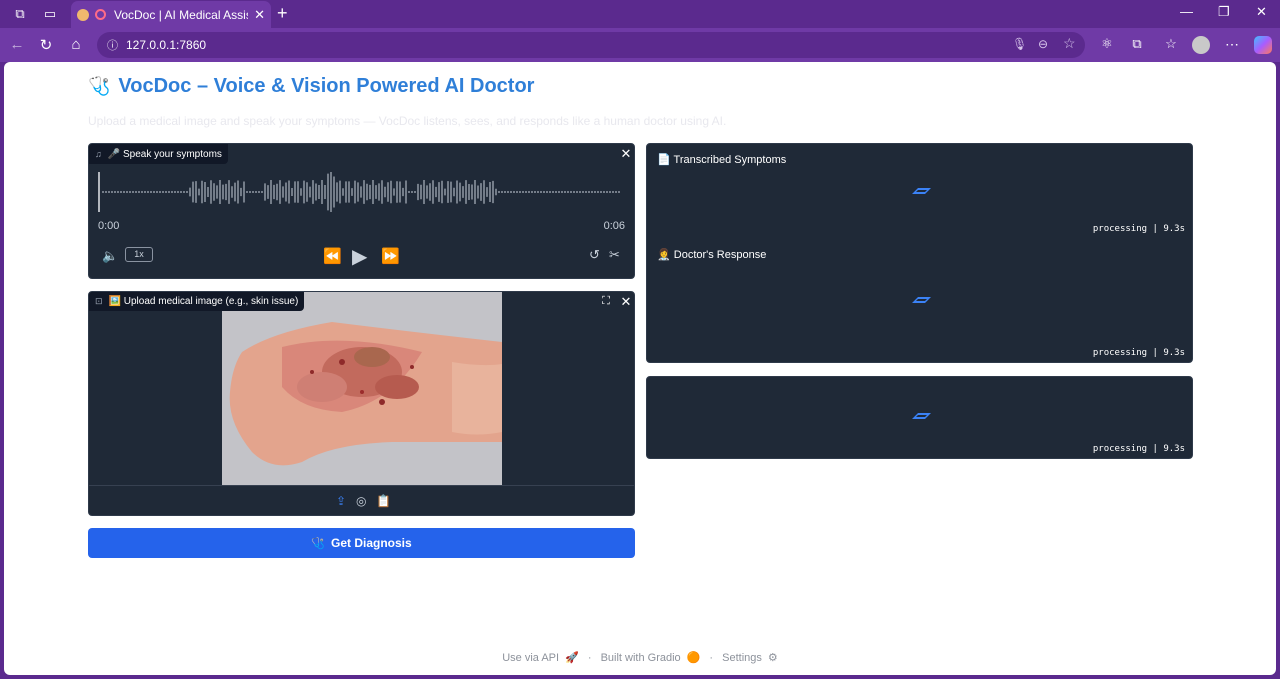  I want to click on audio-label-text: 🎤 Speak your symptoms, so click(164, 154).